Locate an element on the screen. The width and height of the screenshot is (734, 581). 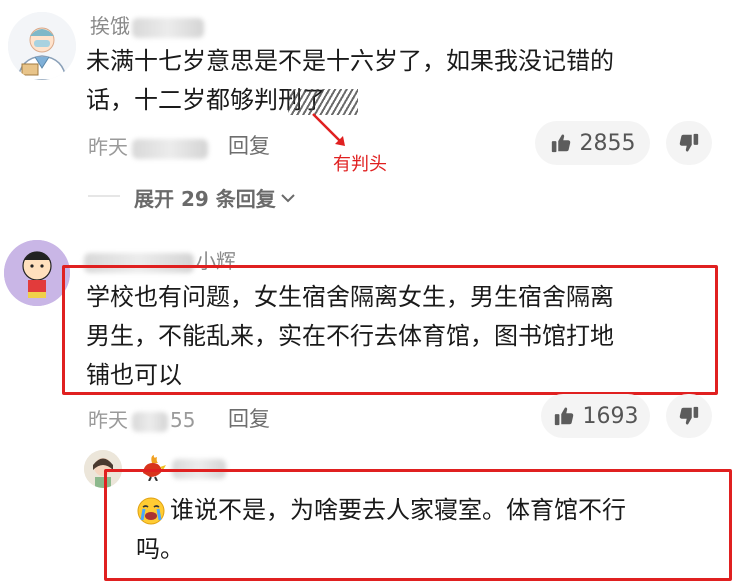
comment-timestamp: 昨天 is located at coordinates (148, 145).